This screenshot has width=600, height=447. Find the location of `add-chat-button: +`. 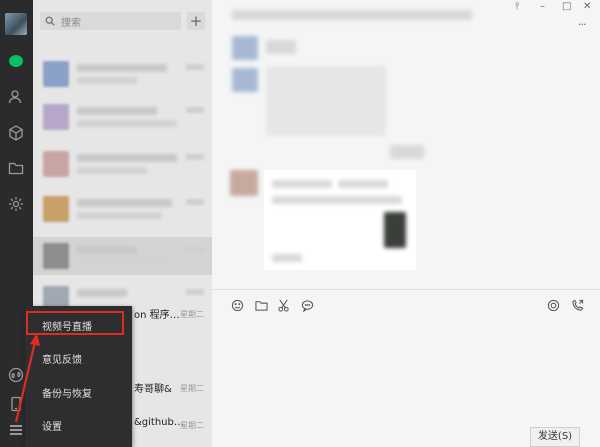

add-chat-button: + is located at coordinates (196, 21).